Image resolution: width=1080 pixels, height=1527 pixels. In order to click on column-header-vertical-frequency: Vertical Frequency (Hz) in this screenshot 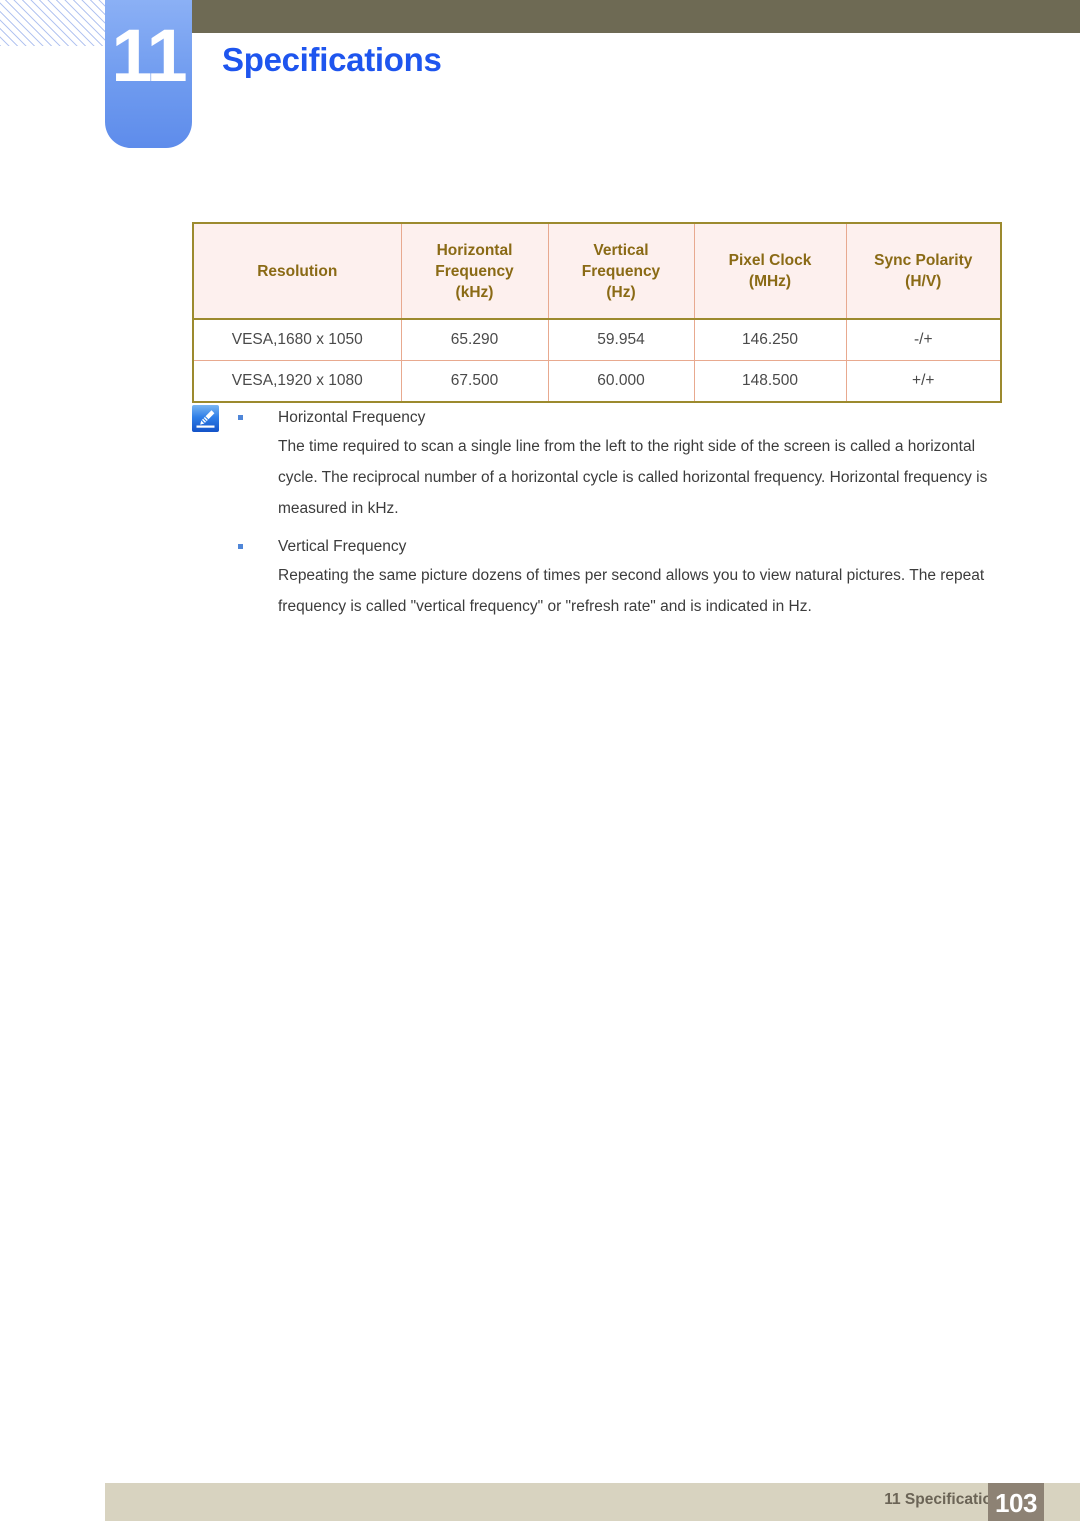, I will do `click(621, 271)`.